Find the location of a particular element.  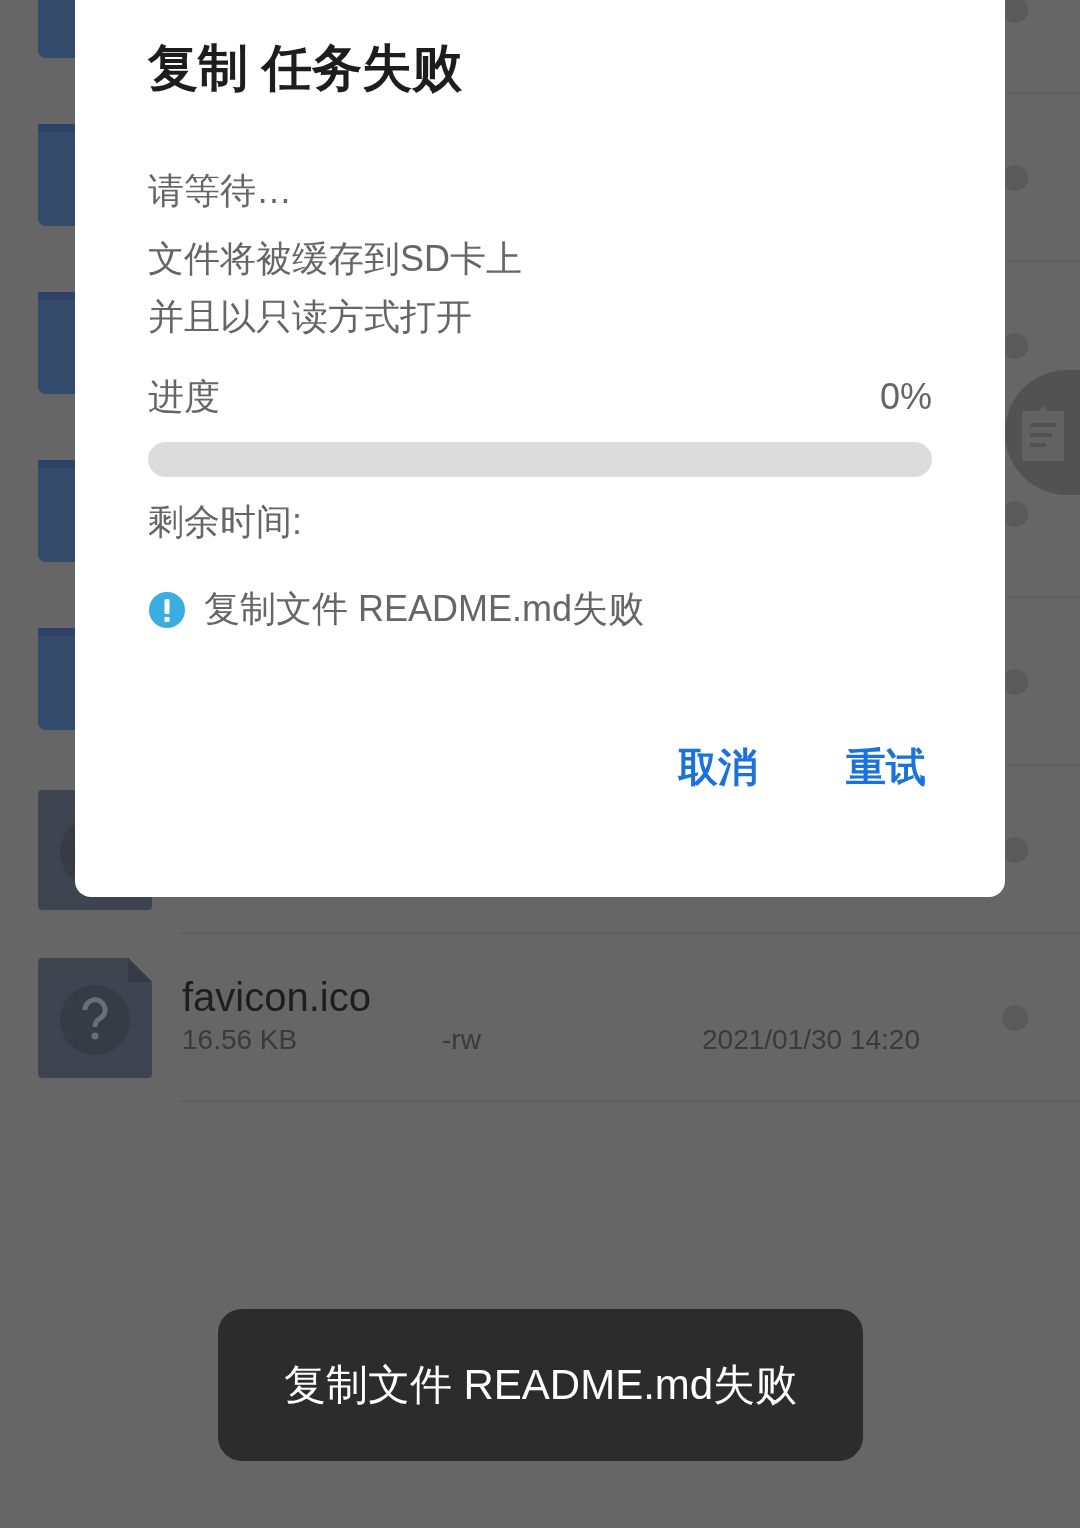

remaining-time-label: 剩余时间: is located at coordinates (225, 522).